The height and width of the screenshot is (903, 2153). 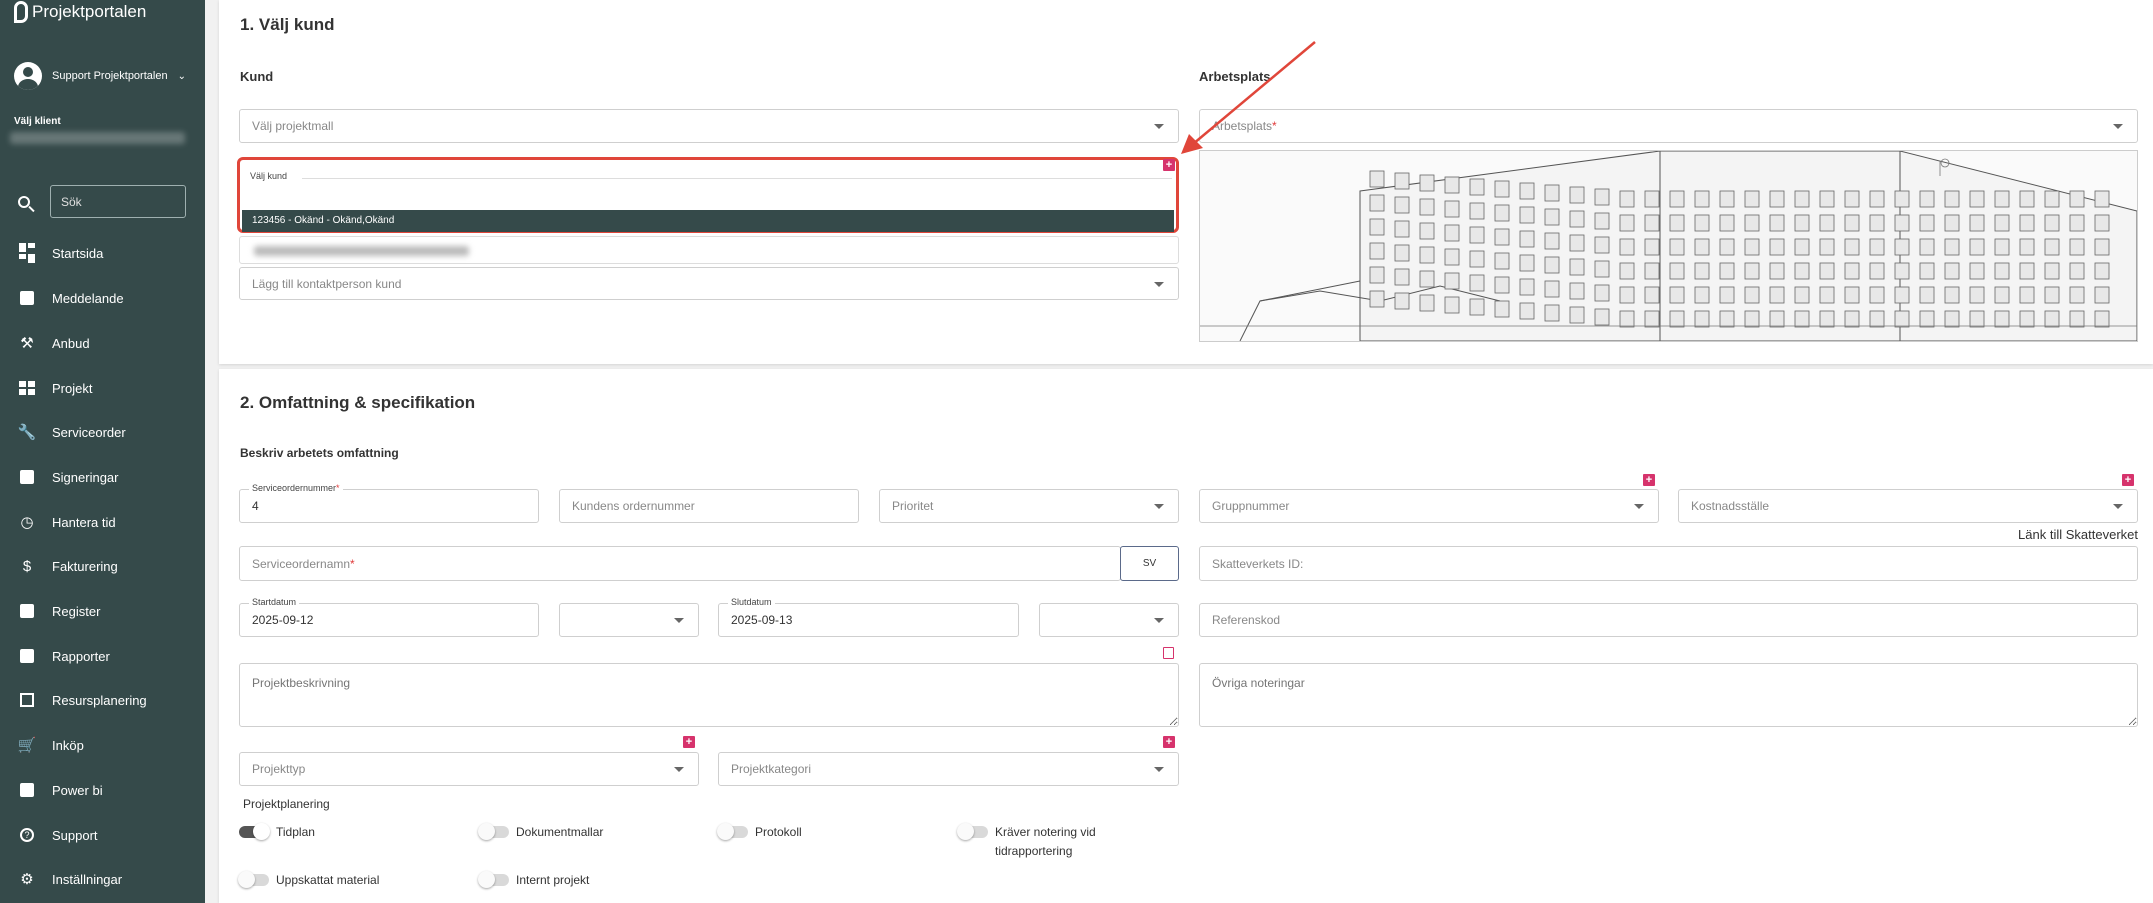 What do you see at coordinates (709, 250) in the screenshot?
I see `kund-address-blurred` at bounding box center [709, 250].